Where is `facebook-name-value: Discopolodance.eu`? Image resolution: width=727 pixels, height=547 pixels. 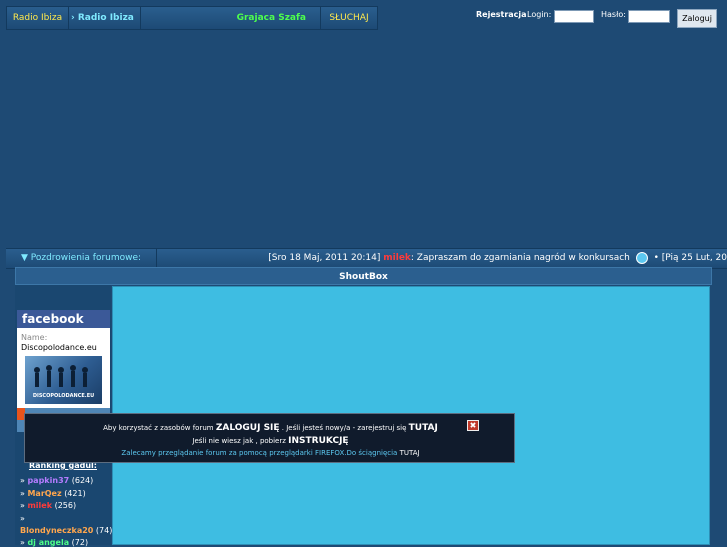
facebook-name-value: Discopolodance.eu is located at coordinates (59, 347).